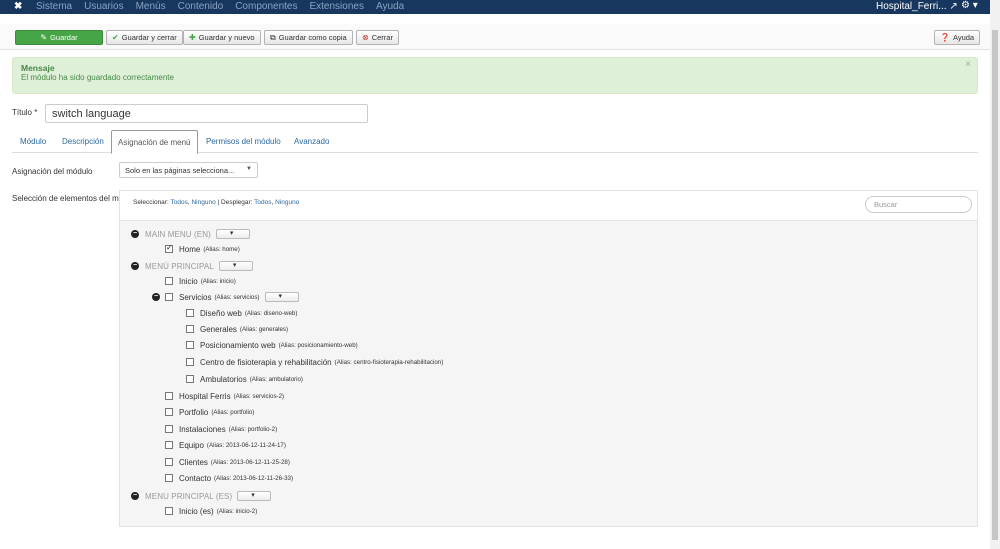 The image size is (1000, 549). I want to click on item-alias: (Alias: 2013-06-12-11-24-17), so click(246, 445).